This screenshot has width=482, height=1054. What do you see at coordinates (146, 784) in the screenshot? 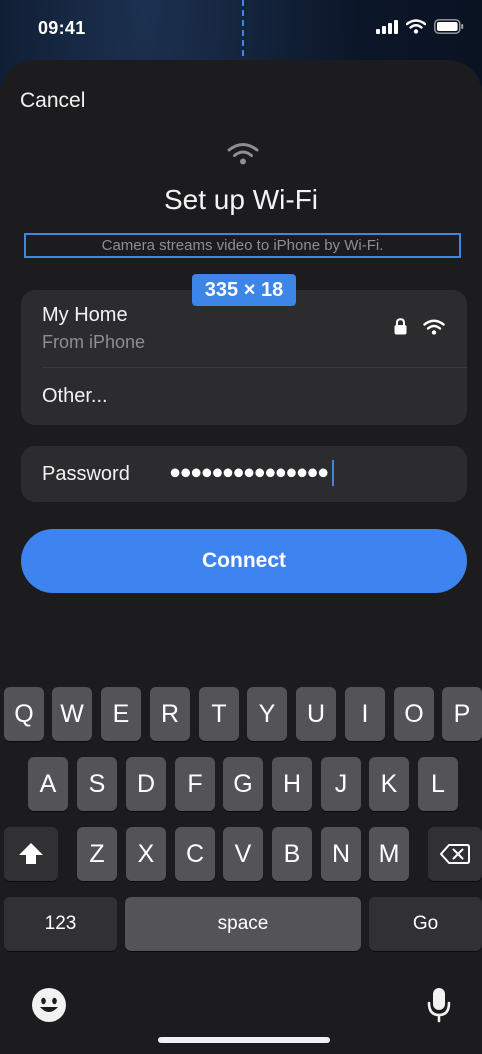
I see `key-d: D` at bounding box center [146, 784].